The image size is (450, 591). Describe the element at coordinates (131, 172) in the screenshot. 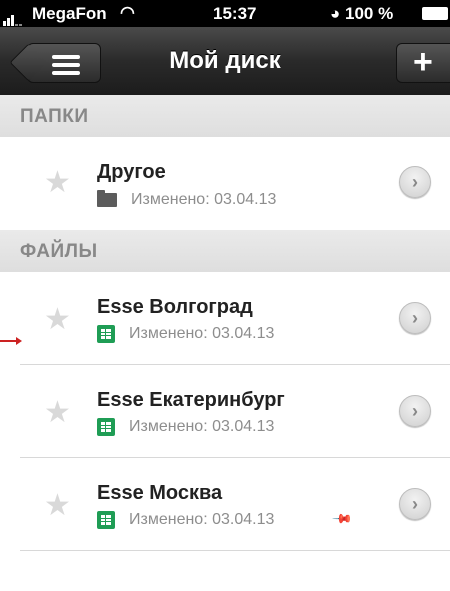

I see `item-name: Другое` at that location.